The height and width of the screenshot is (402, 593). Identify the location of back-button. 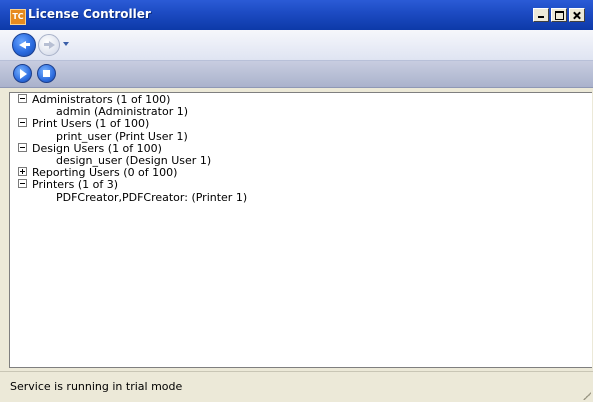
(24, 45).